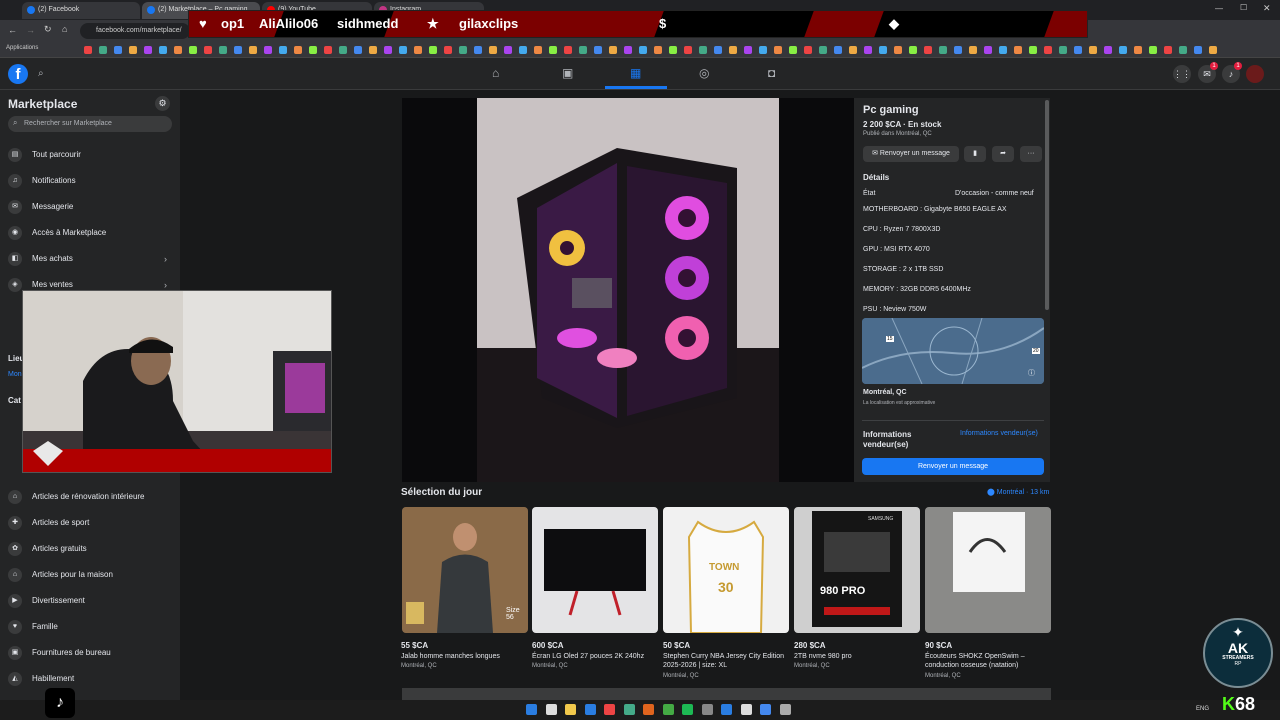 Image resolution: width=1280 pixels, height=720 pixels. I want to click on marketplace-nav-icon: ▦, so click(635, 73).